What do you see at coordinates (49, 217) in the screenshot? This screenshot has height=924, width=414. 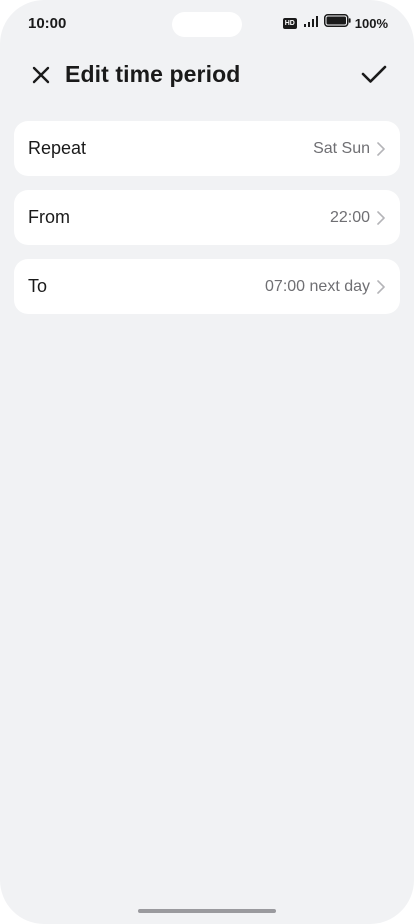 I see `from-label: From` at bounding box center [49, 217].